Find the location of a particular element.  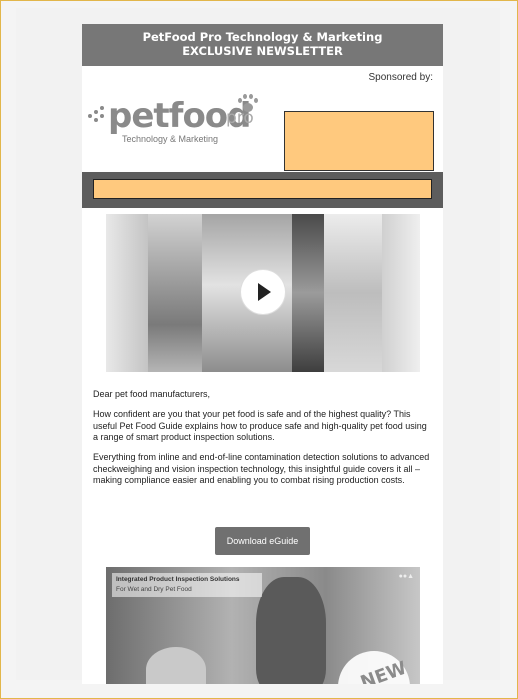

petfoodpro-logo: petfood pro Technology & Marketing is located at coordinates (176, 123).